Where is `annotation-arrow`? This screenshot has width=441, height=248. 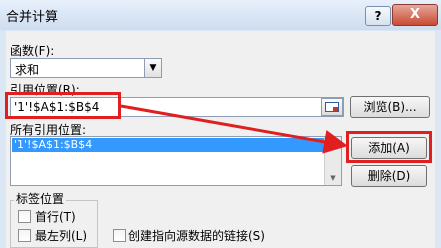
annotation-arrow is located at coordinates (234, 129).